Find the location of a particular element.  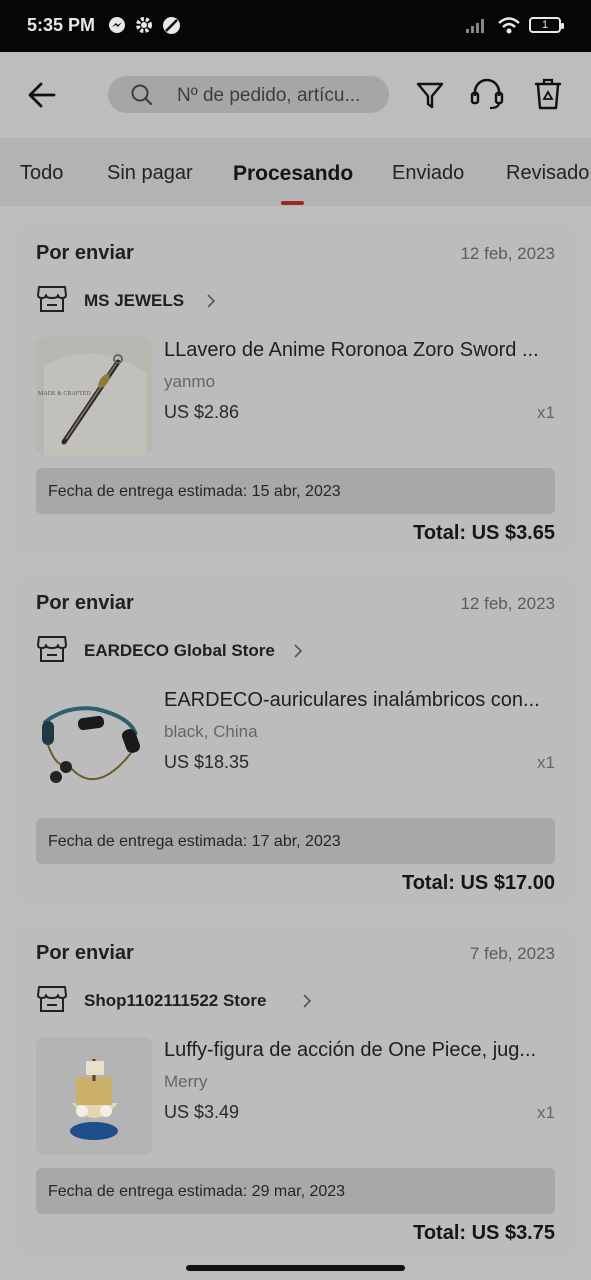

neckband-earphones-image is located at coordinates (94, 746).